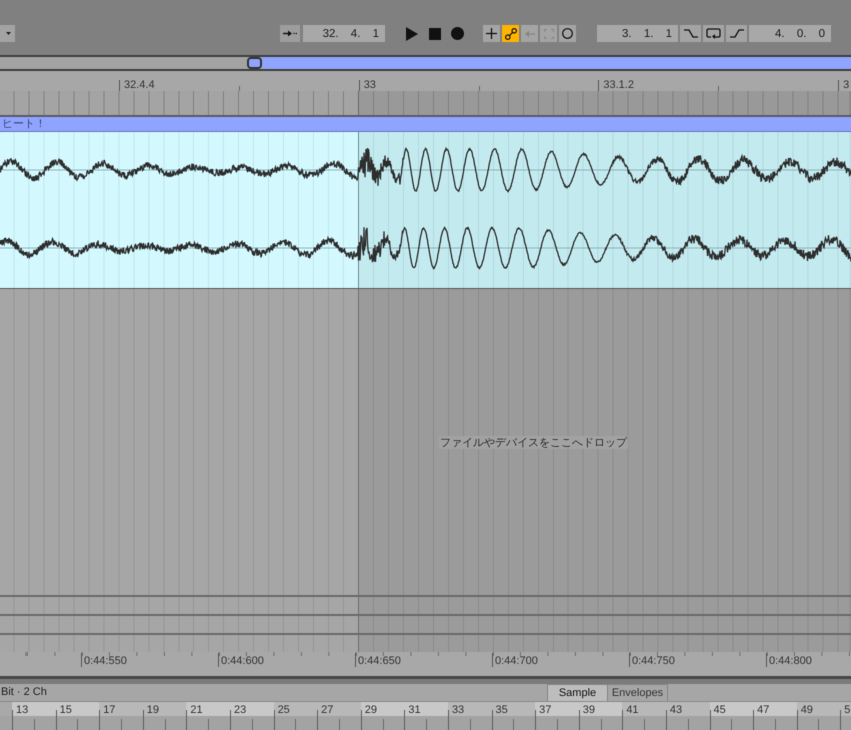 This screenshot has width=851, height=730. What do you see at coordinates (588, 710) in the screenshot?
I see `bar-label: 39` at bounding box center [588, 710].